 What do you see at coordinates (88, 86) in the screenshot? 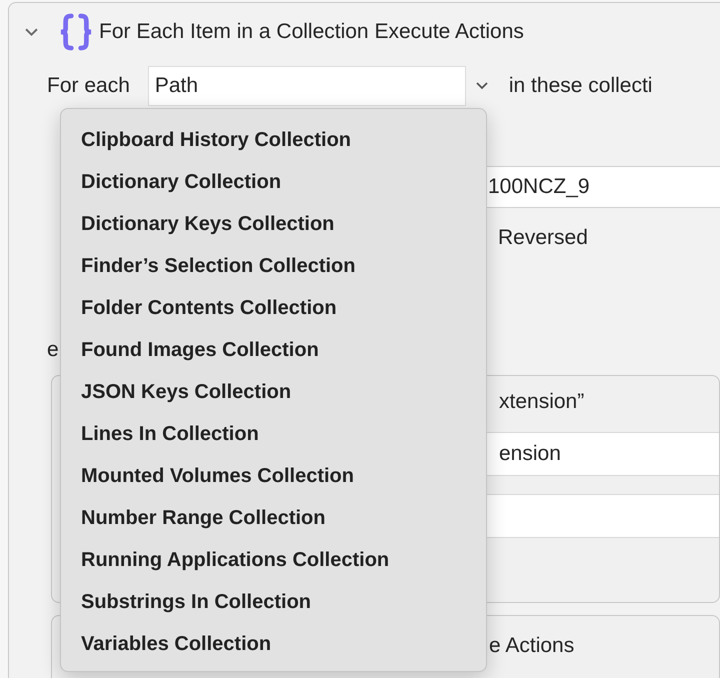
I see `for-each-label: For each` at bounding box center [88, 86].